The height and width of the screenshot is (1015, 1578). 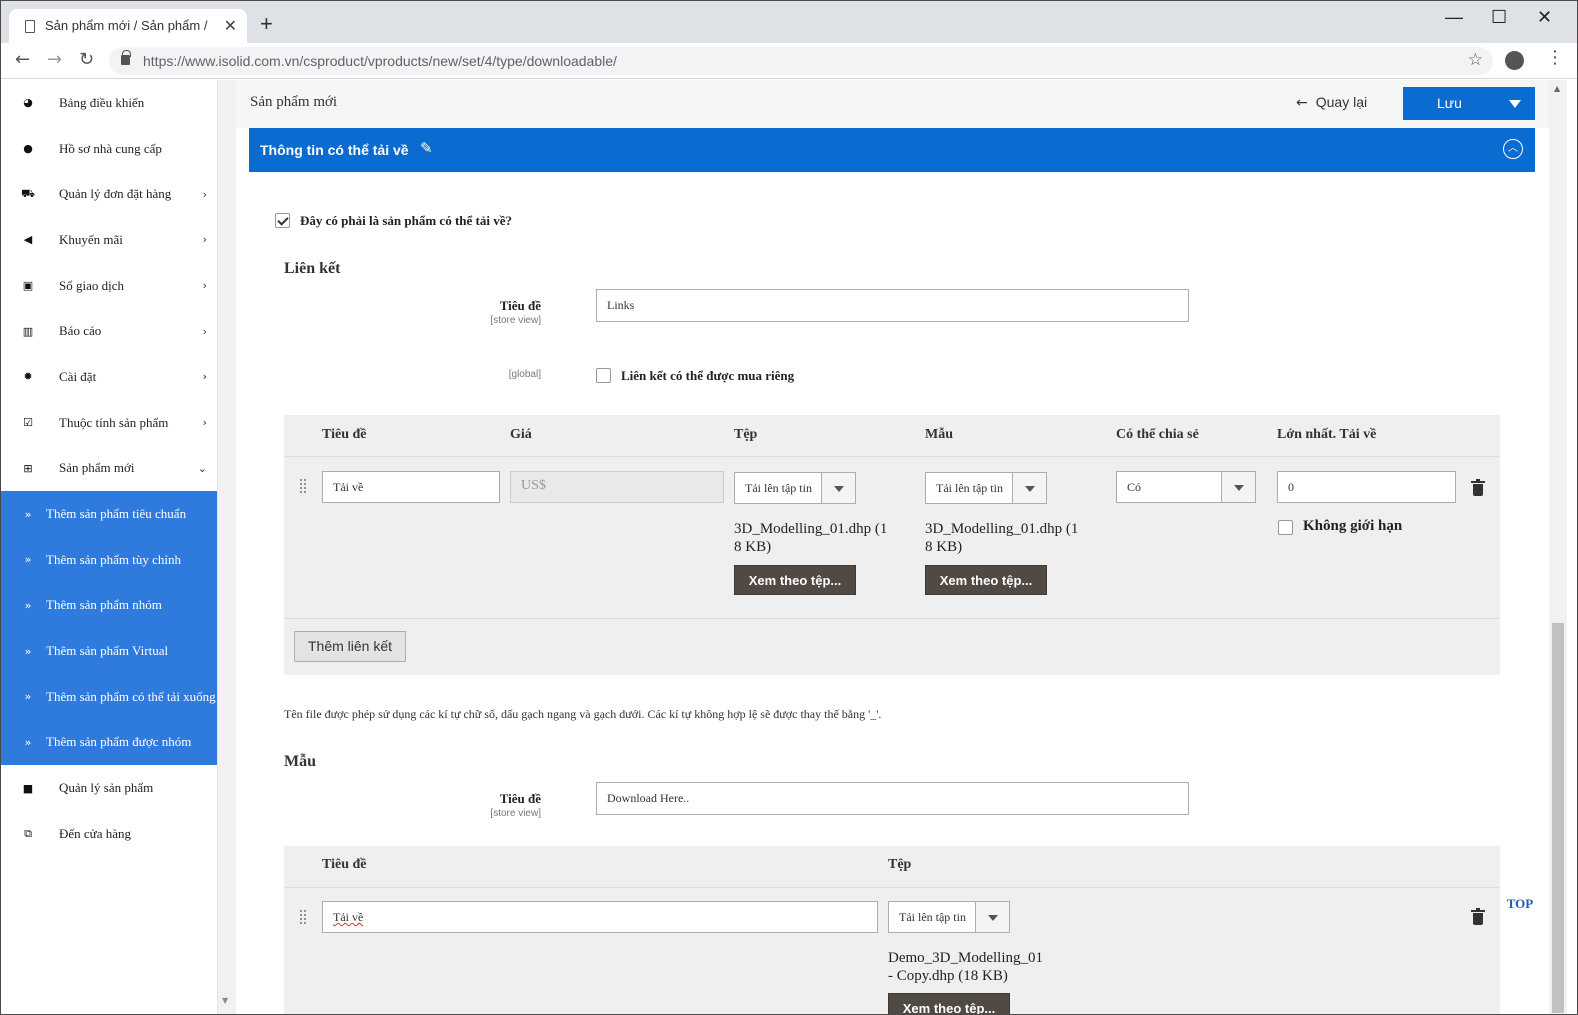 I want to click on save-button: Lưu, so click(x=1469, y=103).